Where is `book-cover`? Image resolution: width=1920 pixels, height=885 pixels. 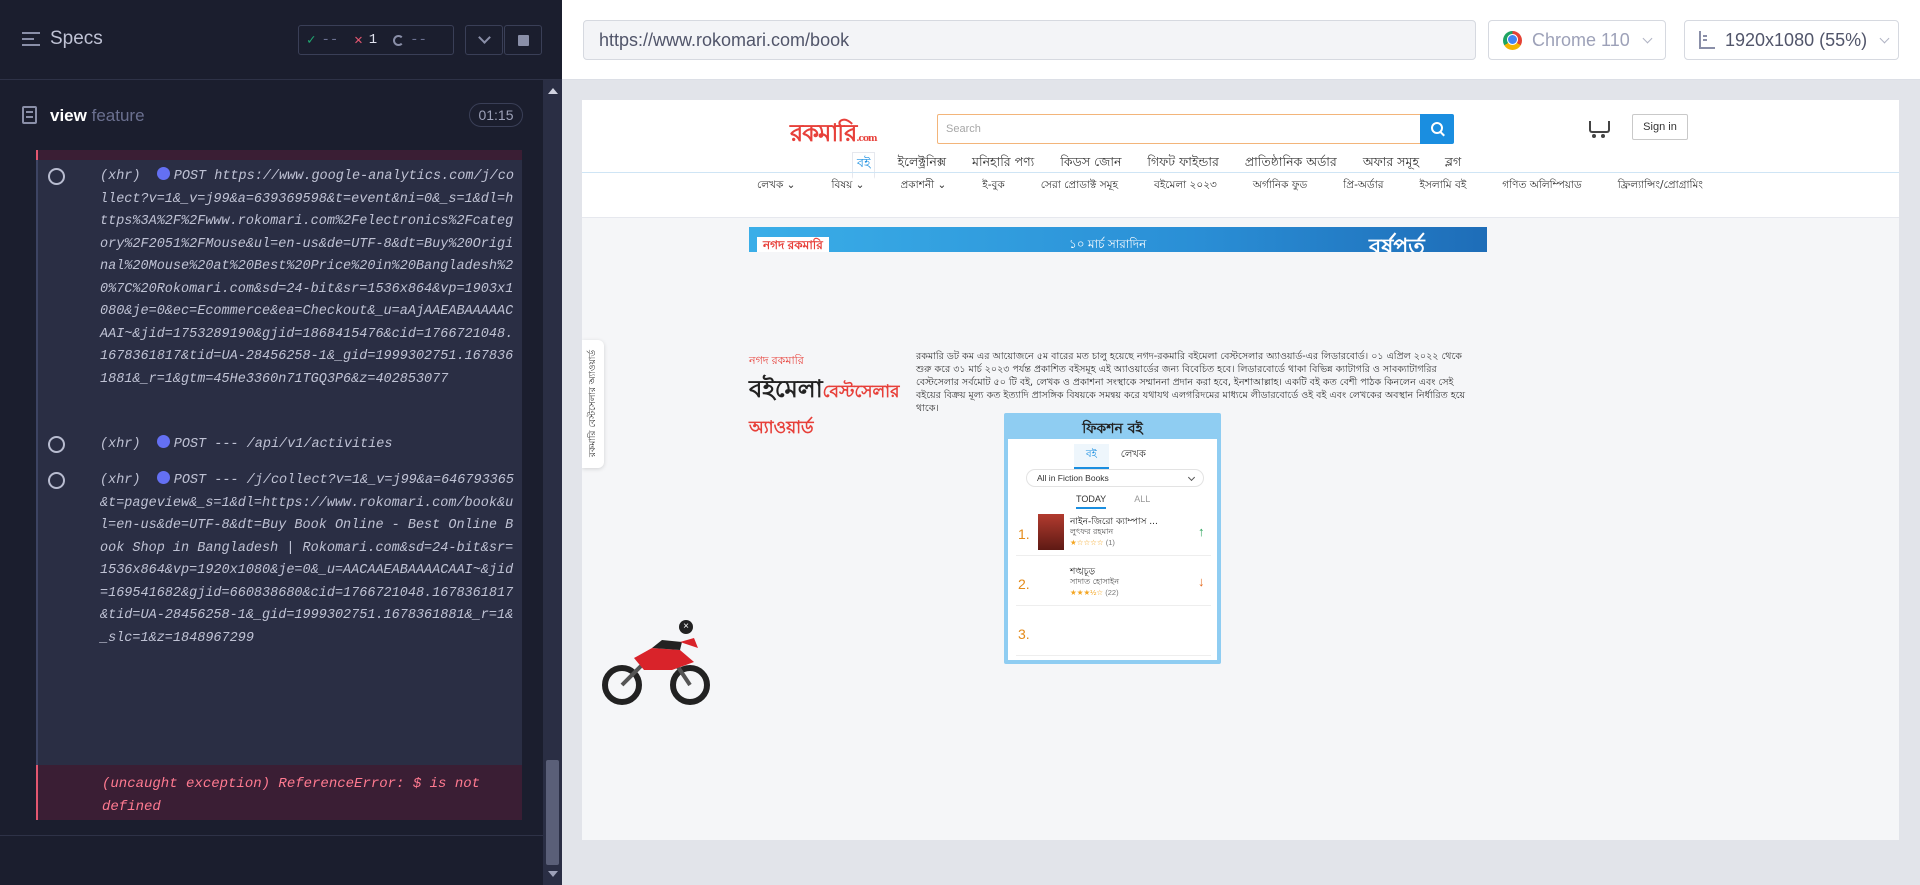
book-cover is located at coordinates (1051, 532).